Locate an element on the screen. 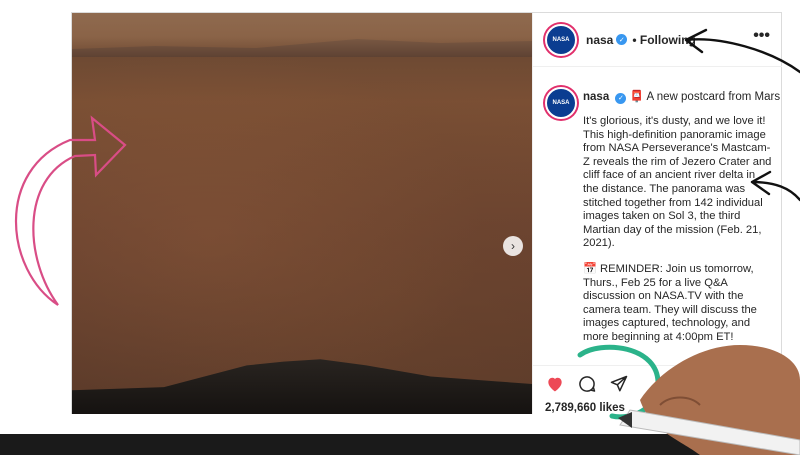  share-icon is located at coordinates (619, 384).